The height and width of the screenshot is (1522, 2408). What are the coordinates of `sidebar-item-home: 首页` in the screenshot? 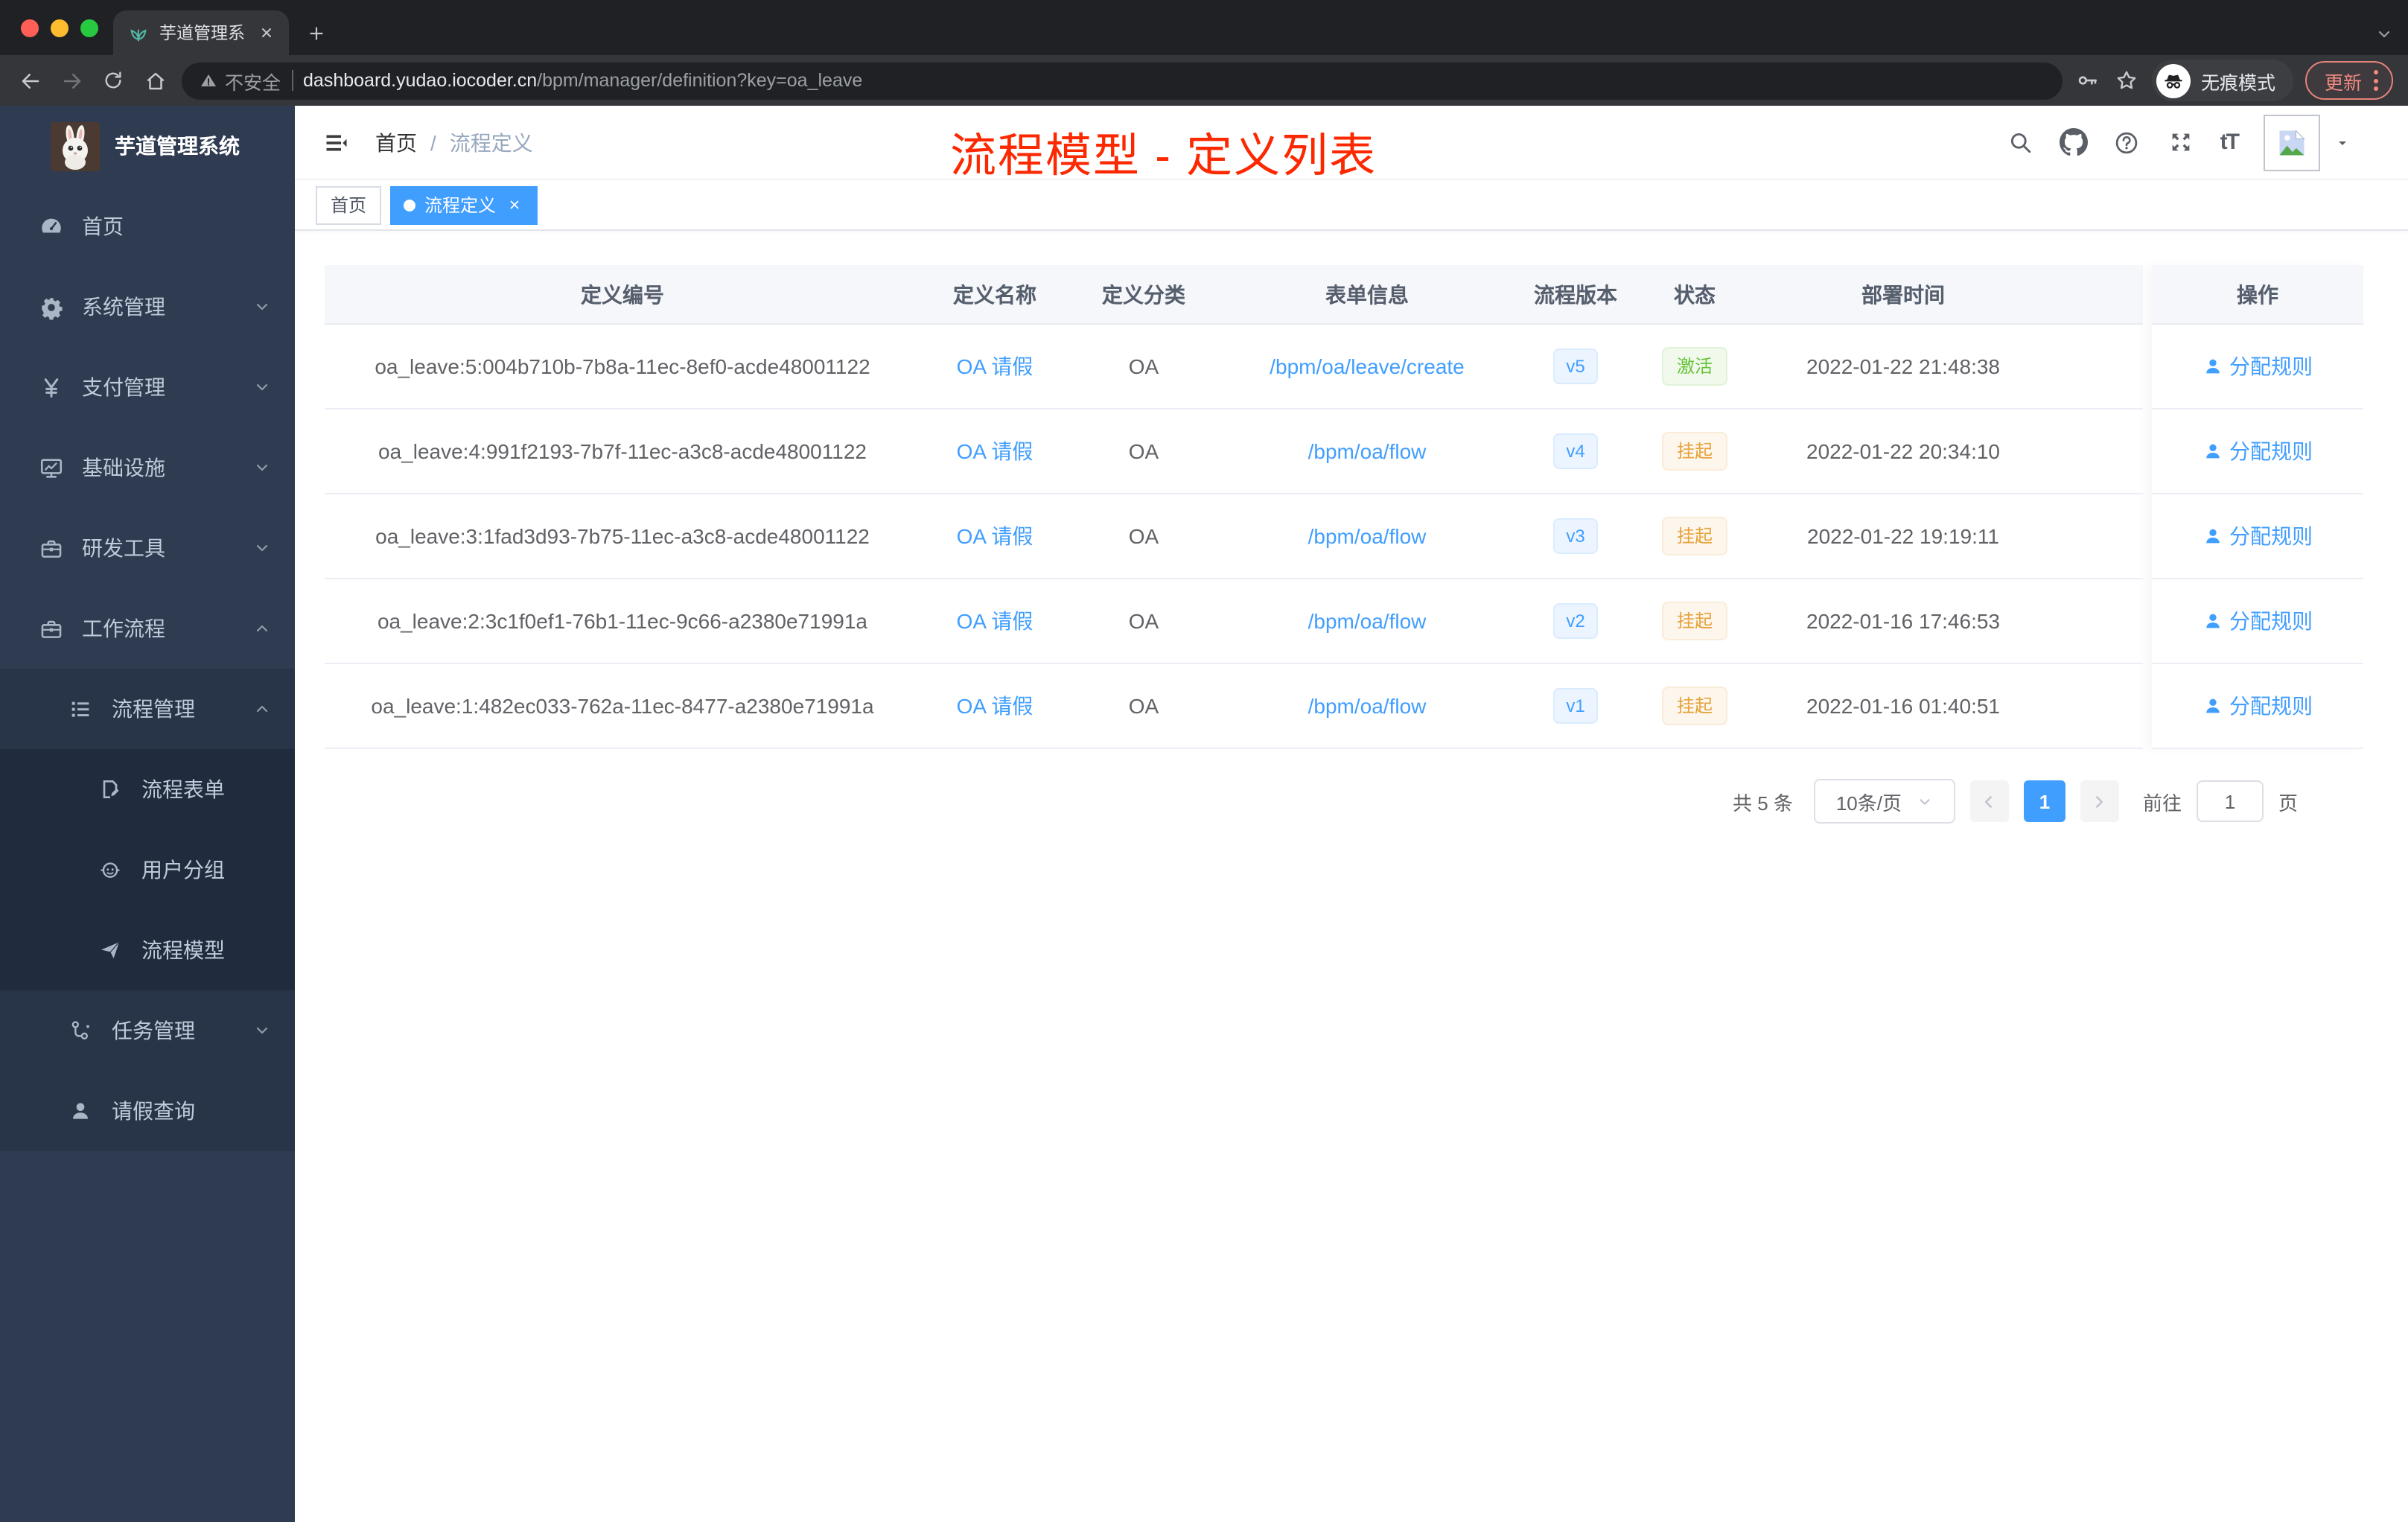 It's located at (147, 226).